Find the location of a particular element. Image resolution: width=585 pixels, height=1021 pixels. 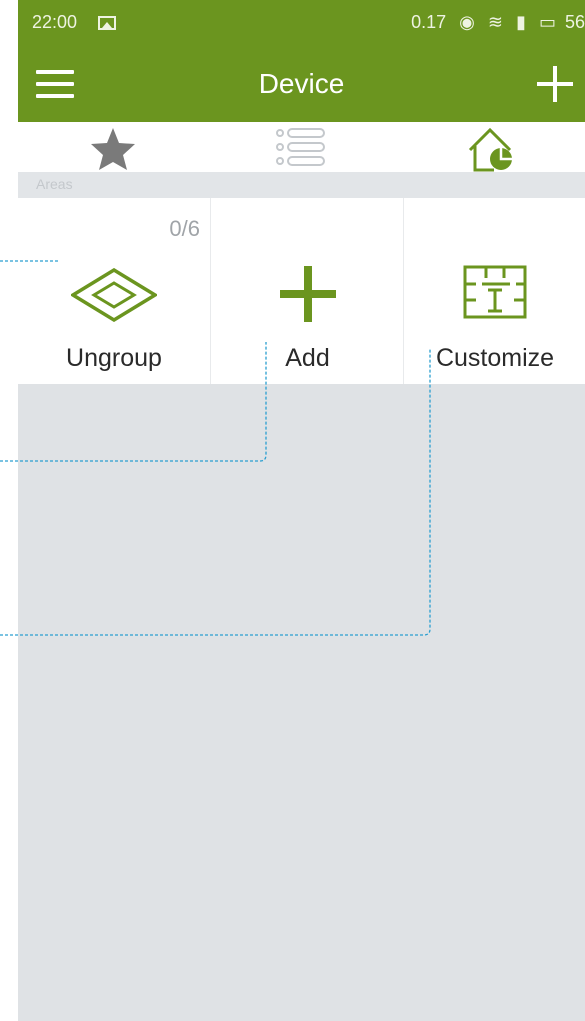

tab-list is located at coordinates (301, 147).